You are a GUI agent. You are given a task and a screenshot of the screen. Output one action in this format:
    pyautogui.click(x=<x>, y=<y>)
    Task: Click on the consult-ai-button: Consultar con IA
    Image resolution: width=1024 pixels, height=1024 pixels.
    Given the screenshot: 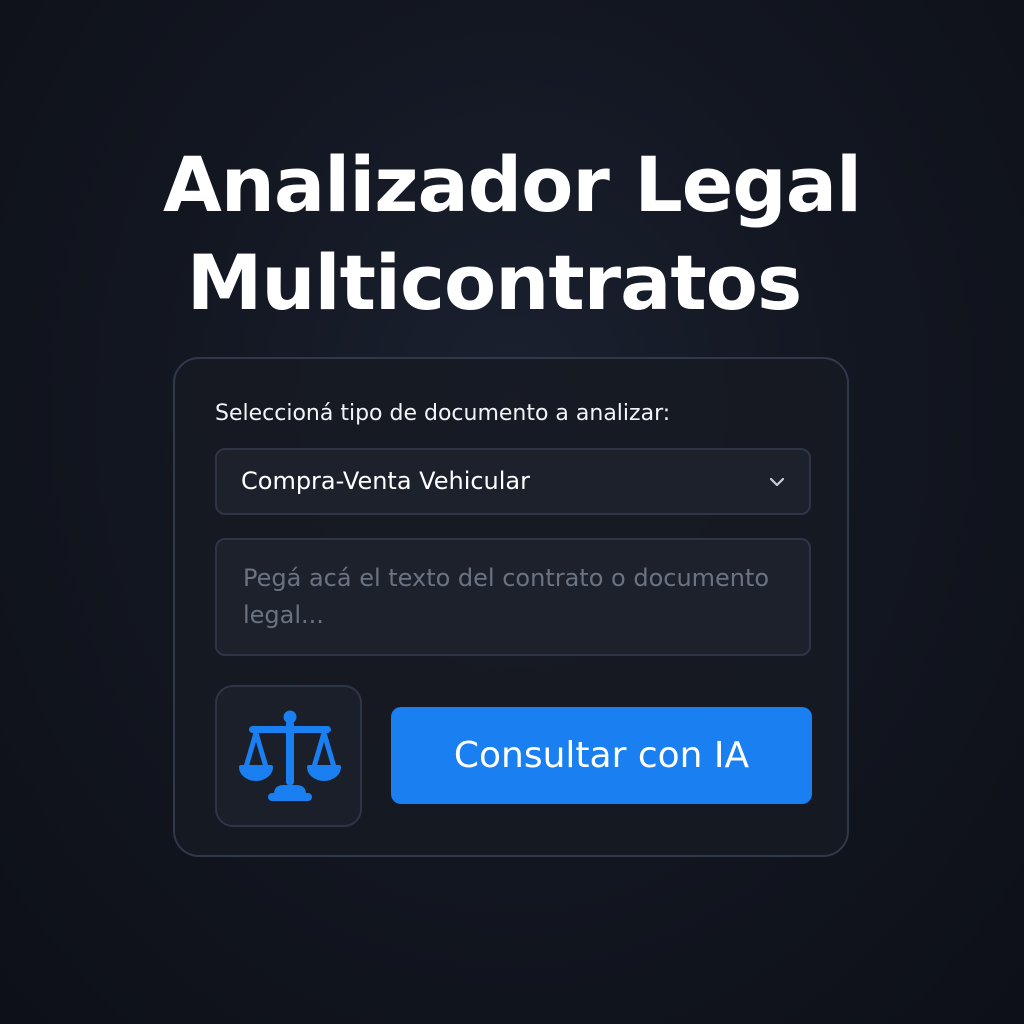 What is the action you would take?
    pyautogui.click(x=601, y=755)
    